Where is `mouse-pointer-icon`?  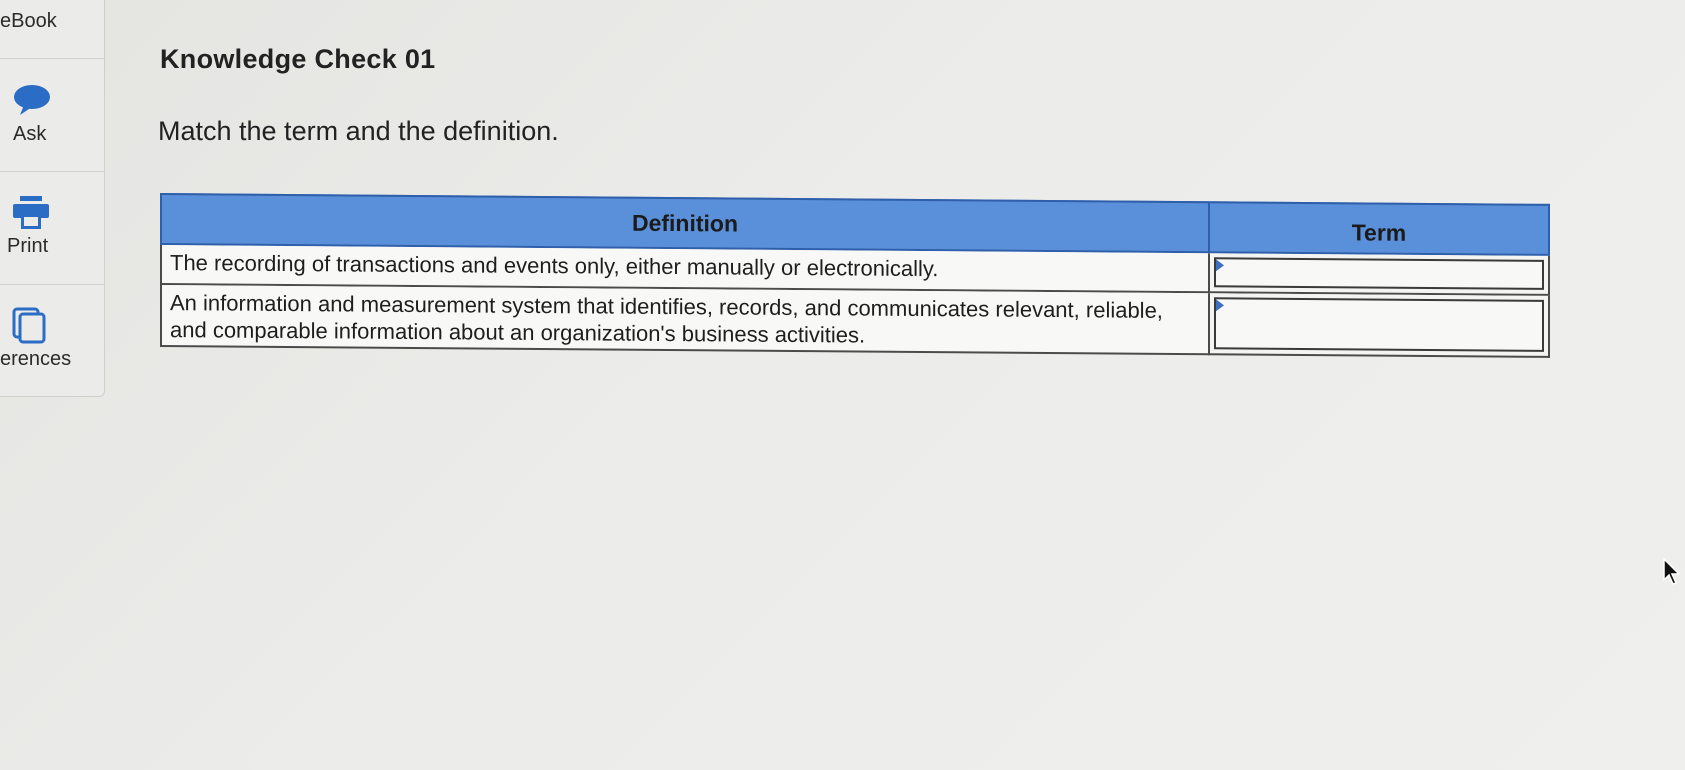 mouse-pointer-icon is located at coordinates (1672, 574).